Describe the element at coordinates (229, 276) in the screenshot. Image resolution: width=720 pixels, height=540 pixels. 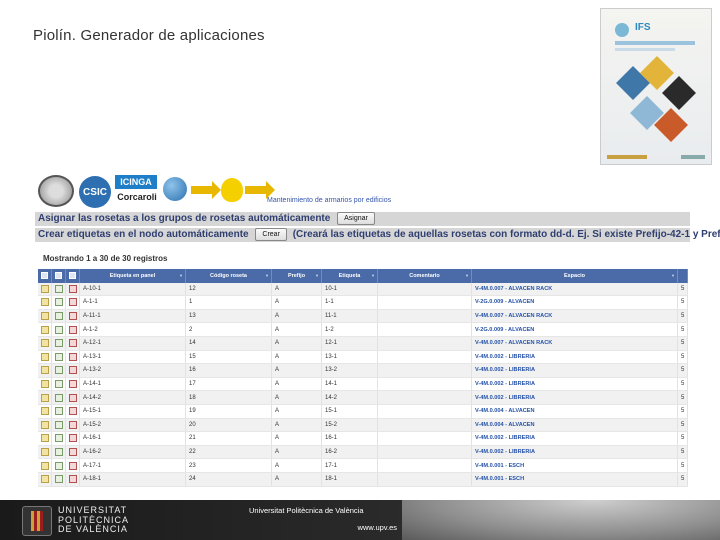
I see `header-codigo-roseta: Código roseta` at that location.